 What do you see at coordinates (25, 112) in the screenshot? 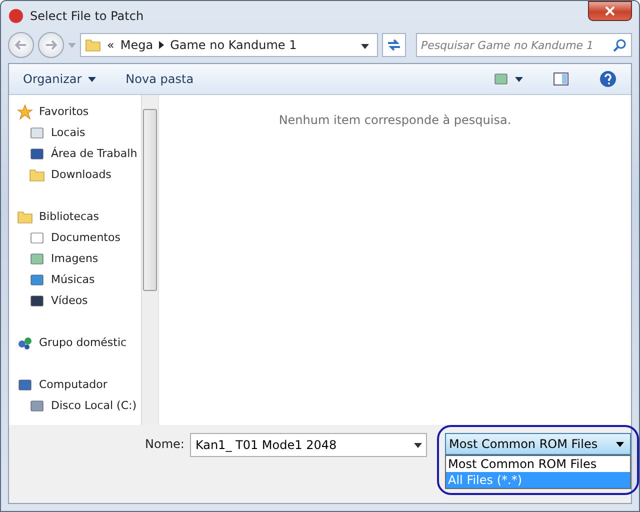
I see `star-icon` at bounding box center [25, 112].